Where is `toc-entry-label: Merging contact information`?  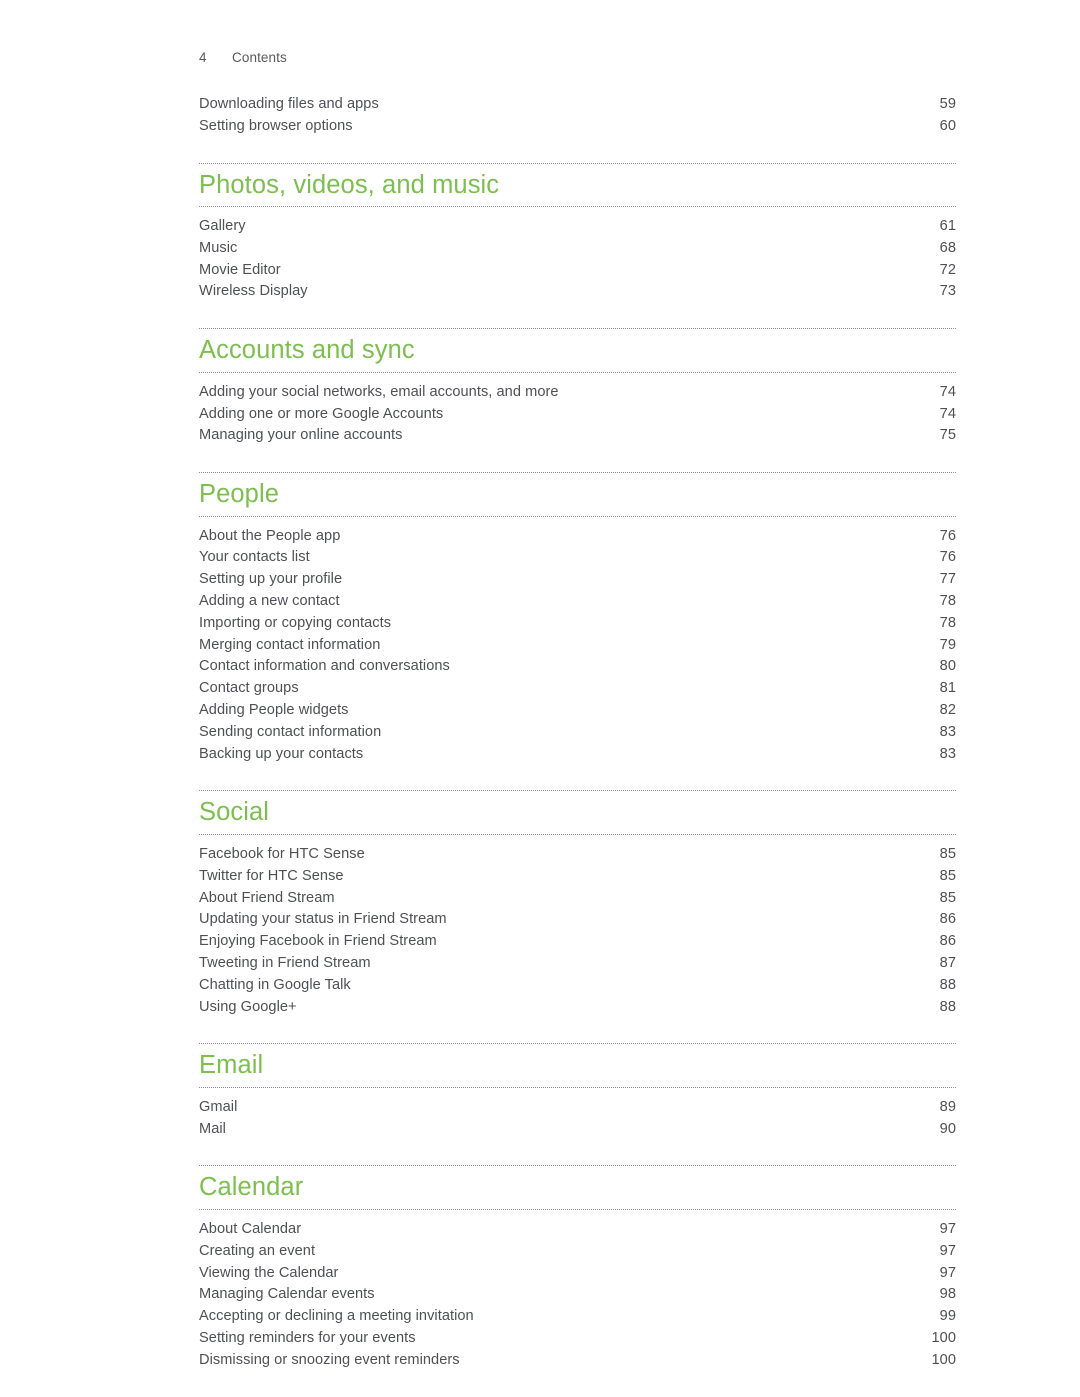 toc-entry-label: Merging contact information is located at coordinates (290, 644).